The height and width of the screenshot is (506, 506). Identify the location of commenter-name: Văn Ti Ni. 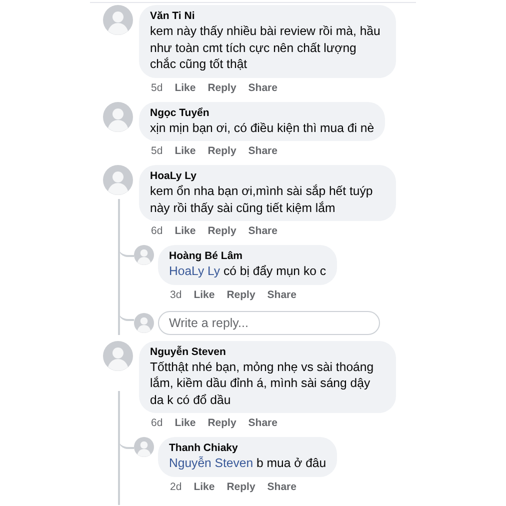
(267, 16).